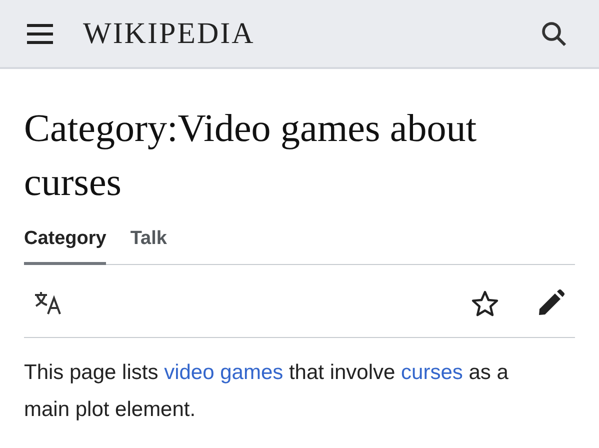 This screenshot has height=448, width=599. I want to click on tab: Category, so click(65, 246).